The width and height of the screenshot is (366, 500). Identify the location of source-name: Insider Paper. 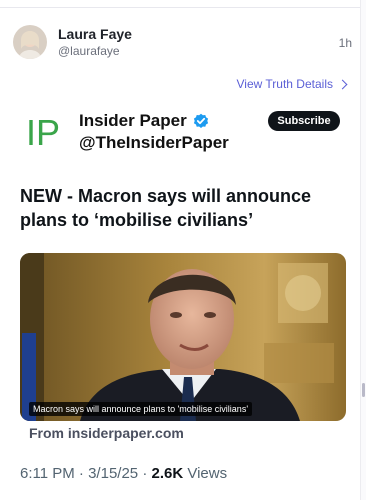
(144, 121).